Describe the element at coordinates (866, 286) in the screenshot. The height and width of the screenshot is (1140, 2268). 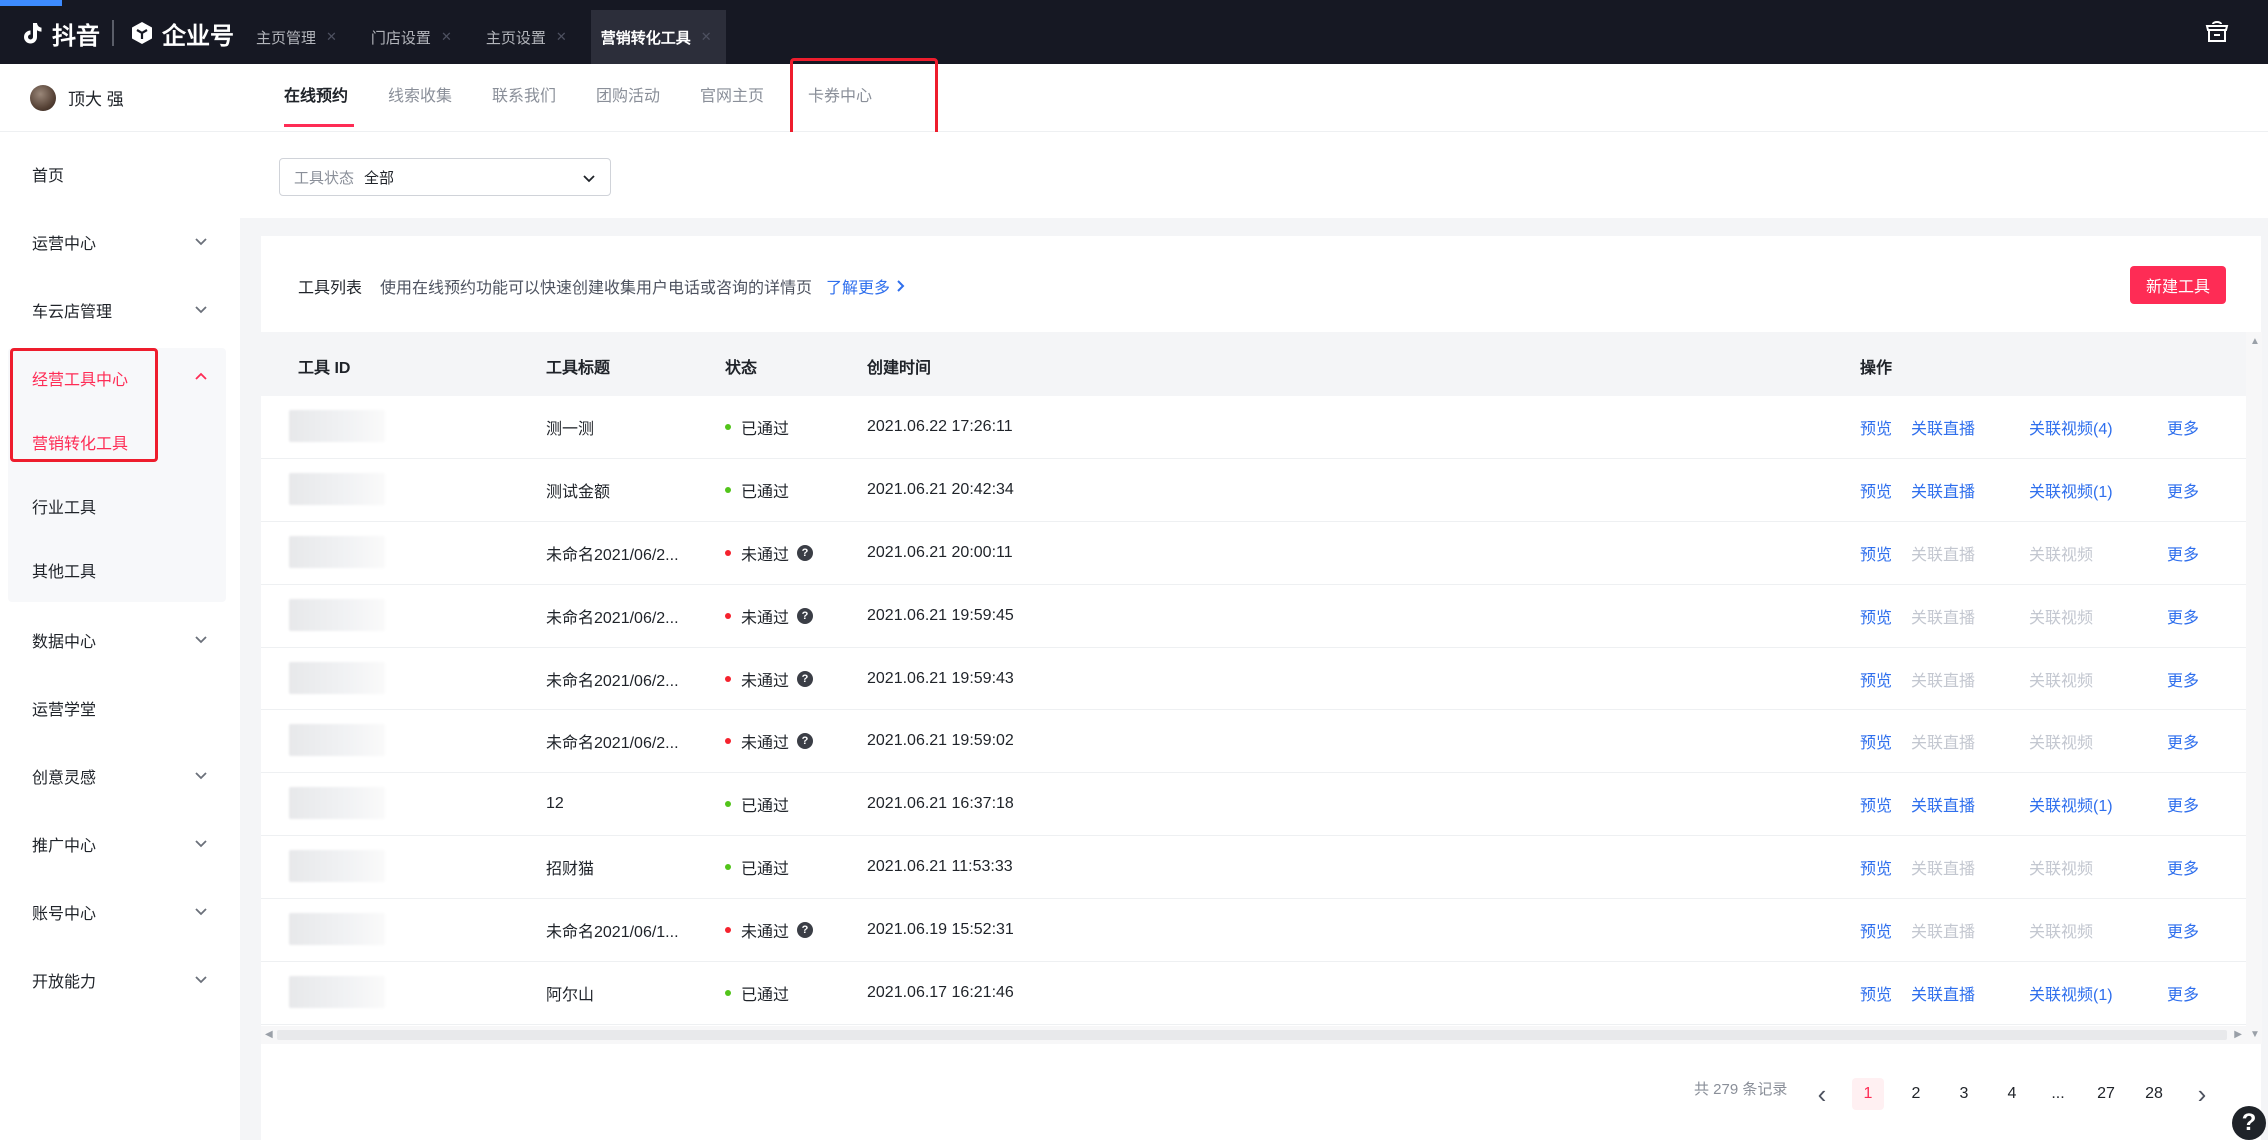
I see `learn-more-link: 了解更多` at that location.